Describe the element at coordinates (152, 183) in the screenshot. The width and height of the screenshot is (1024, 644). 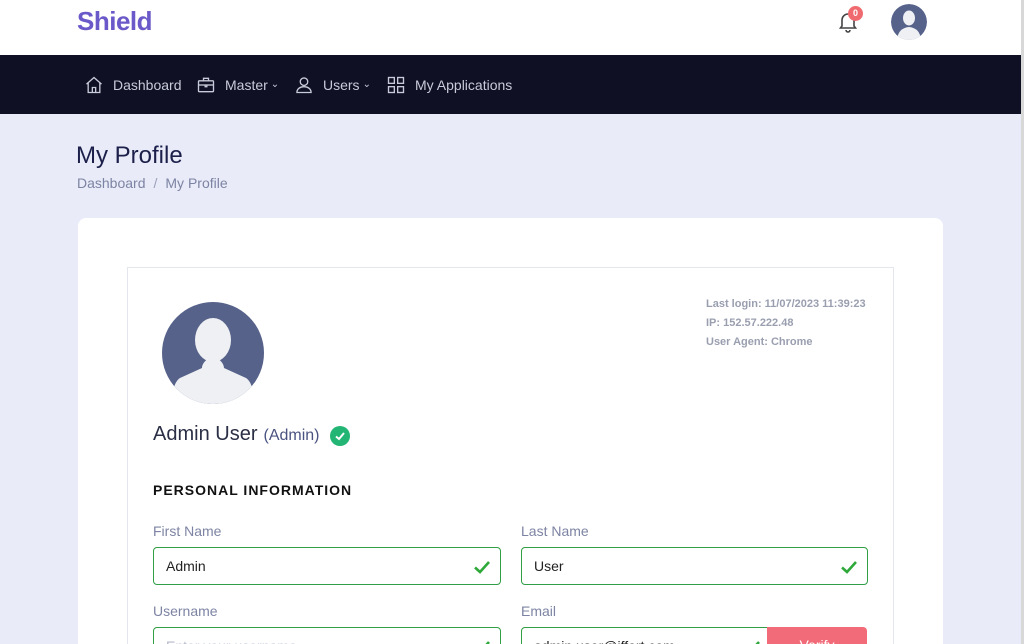
I see `breadcrumb: Dashboard / My Profile` at that location.